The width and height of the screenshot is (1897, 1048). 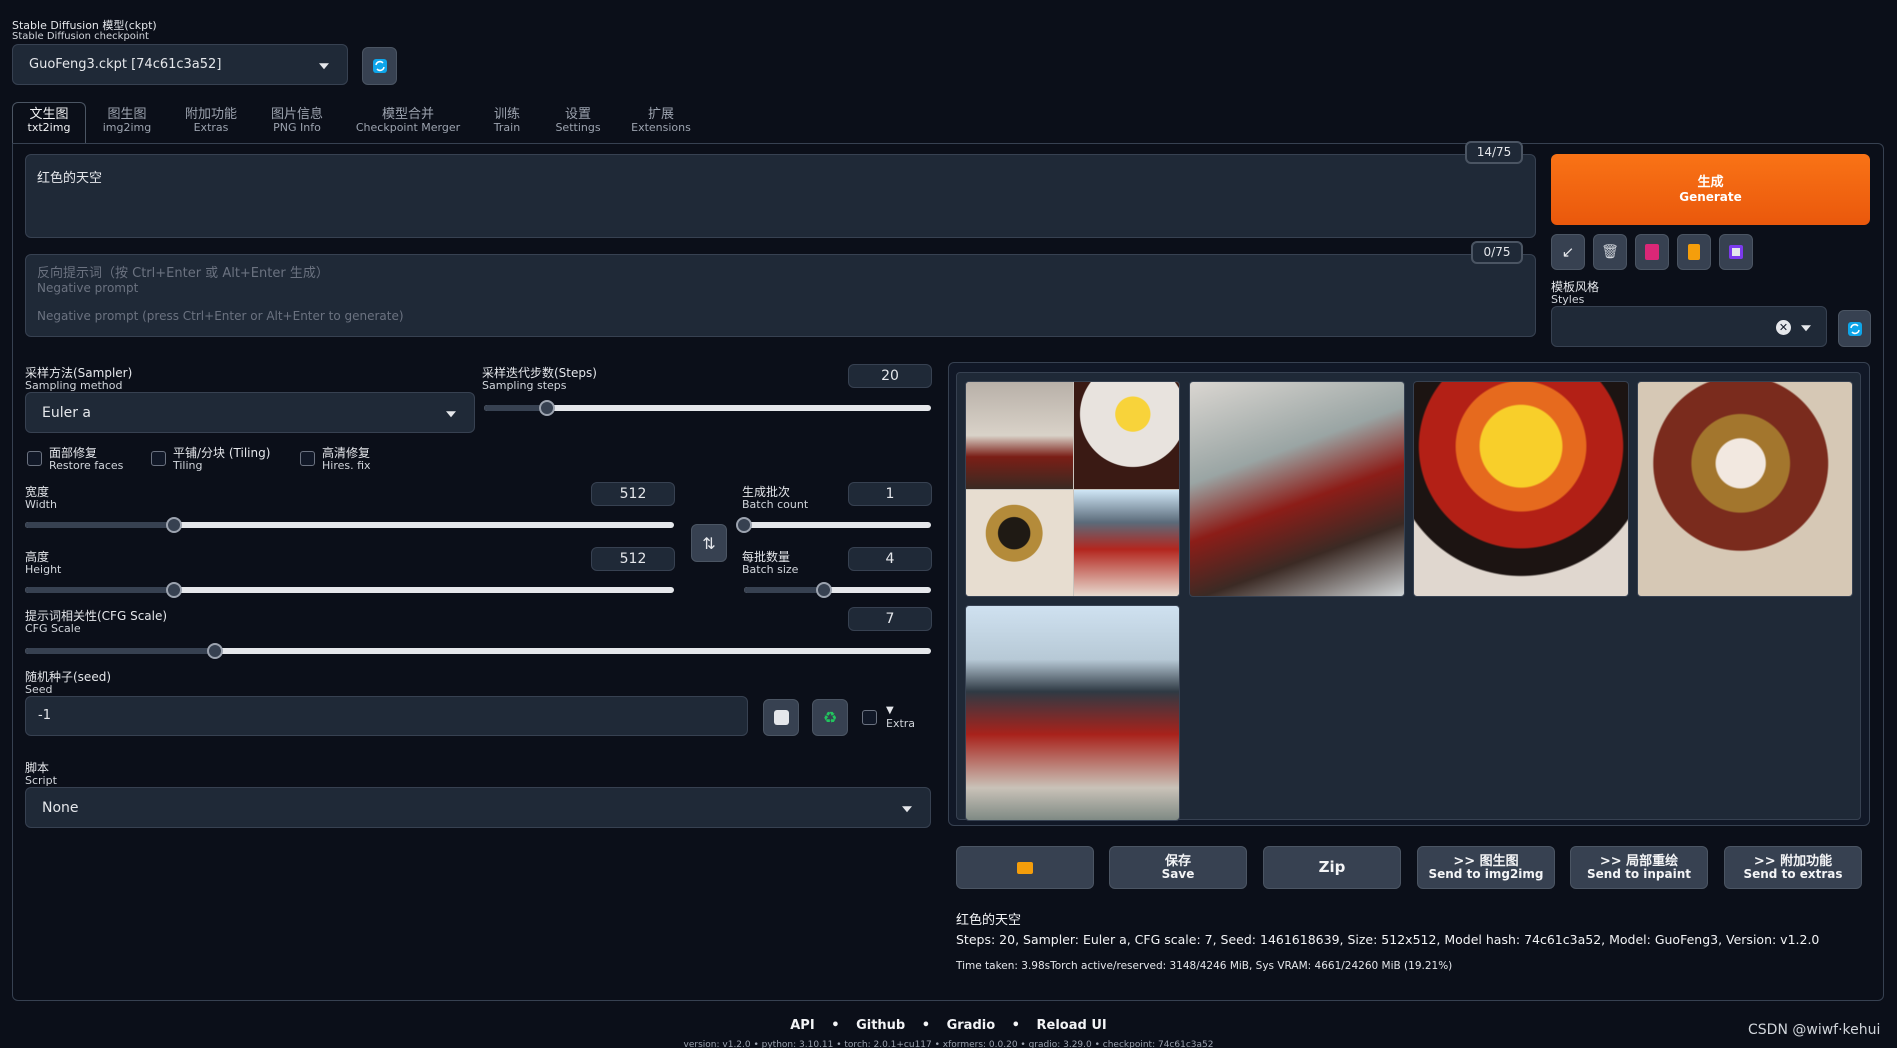 What do you see at coordinates (183, 273) in the screenshot?
I see `negative-placeholder-cn: 反向提示词（按 Ctrl+Enter 或 Alt+Enter 生成）` at bounding box center [183, 273].